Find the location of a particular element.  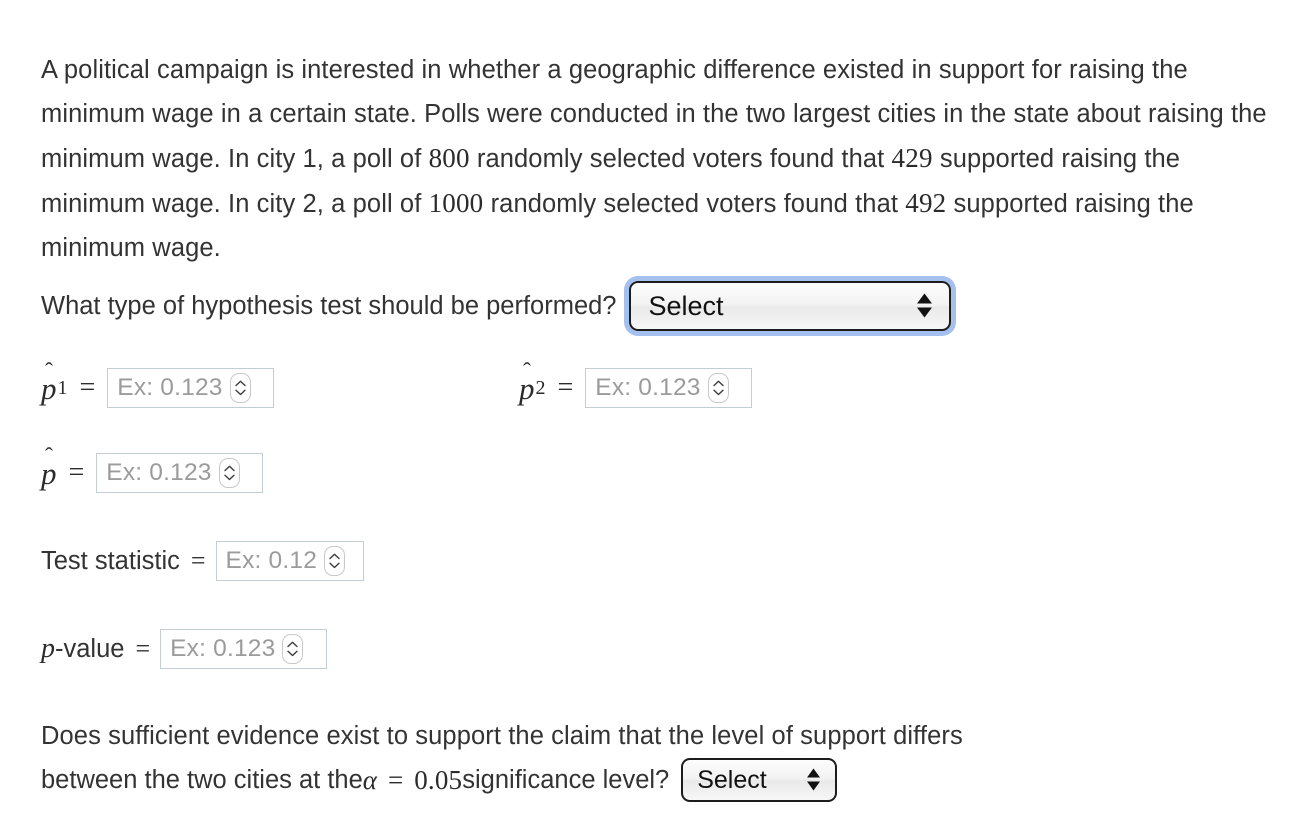

test-statistic-equals: = is located at coordinates (198, 560).